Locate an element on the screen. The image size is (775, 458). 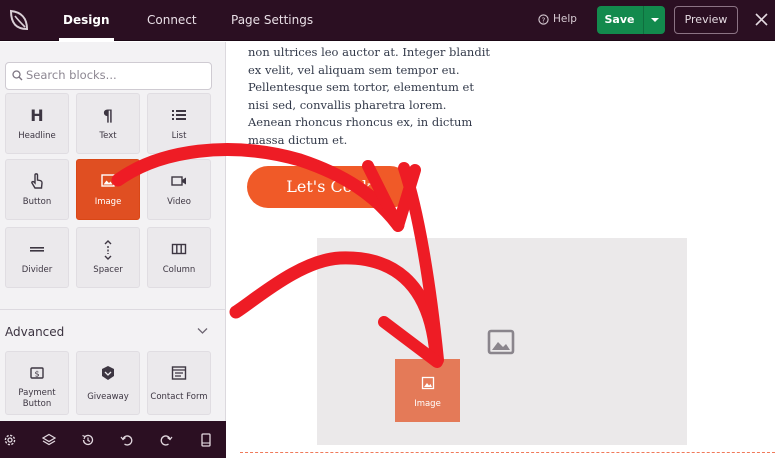
history-icon is located at coordinates (88, 440).